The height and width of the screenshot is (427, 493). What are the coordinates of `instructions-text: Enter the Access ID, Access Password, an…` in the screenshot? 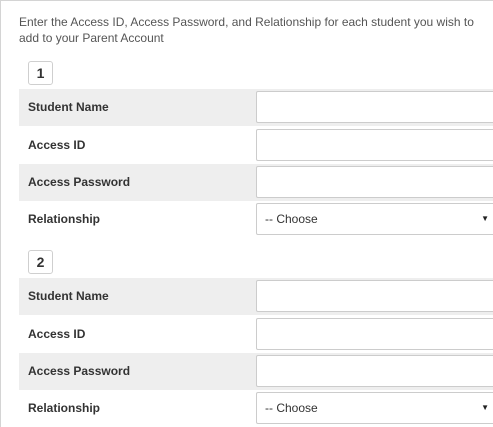 It's located at (246, 30).